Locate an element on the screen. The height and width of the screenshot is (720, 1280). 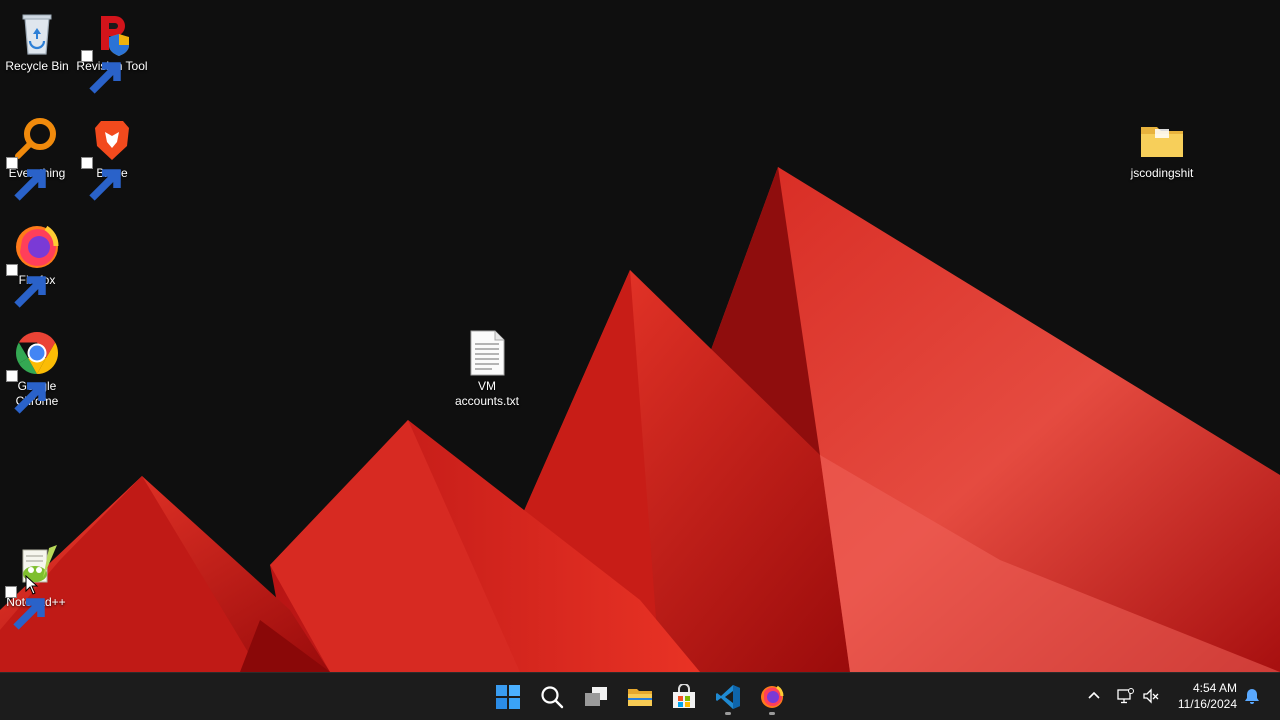
taskbar-store-button is located at coordinates (684, 697).